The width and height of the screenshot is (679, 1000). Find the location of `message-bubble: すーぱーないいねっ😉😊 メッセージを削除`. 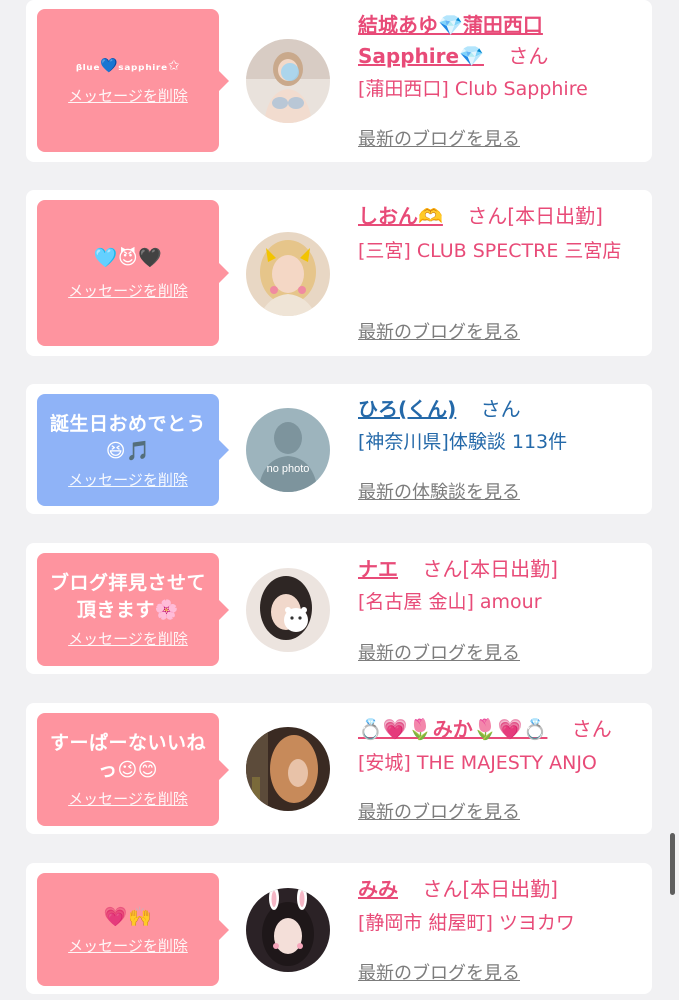

message-bubble: すーぱーないいねっ😉😊 メッセージを削除 is located at coordinates (133, 769).